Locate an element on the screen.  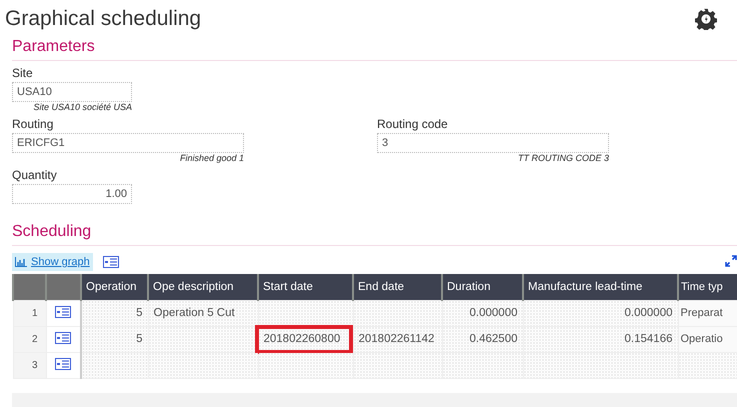
column-header: Manufacture lead-time is located at coordinates (600, 287).